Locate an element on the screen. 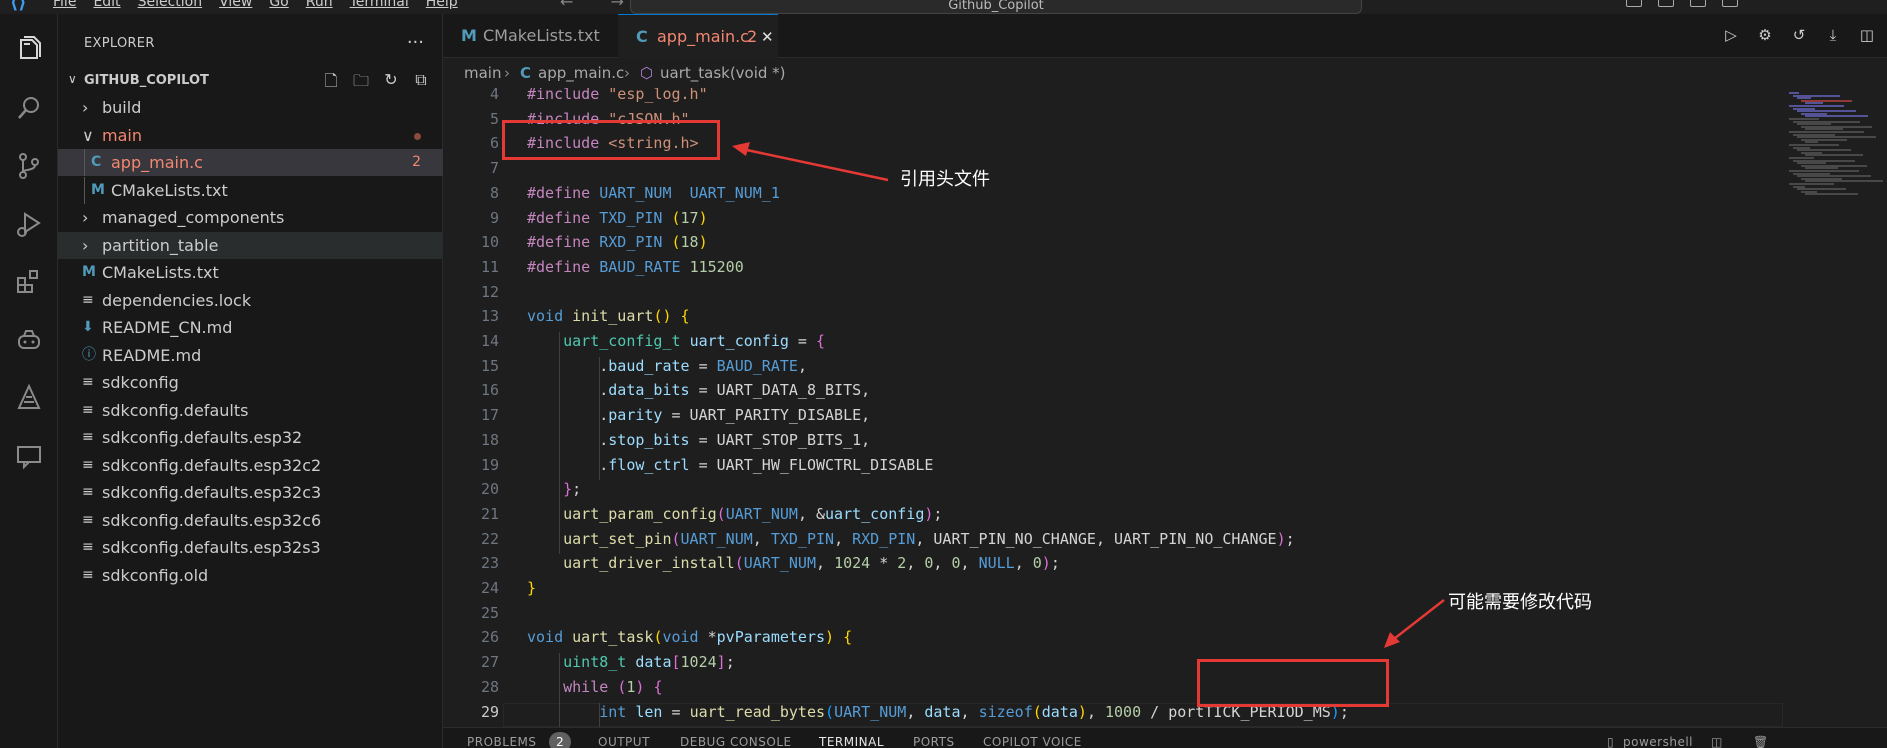  code-token: 115200 is located at coordinates (716, 266).